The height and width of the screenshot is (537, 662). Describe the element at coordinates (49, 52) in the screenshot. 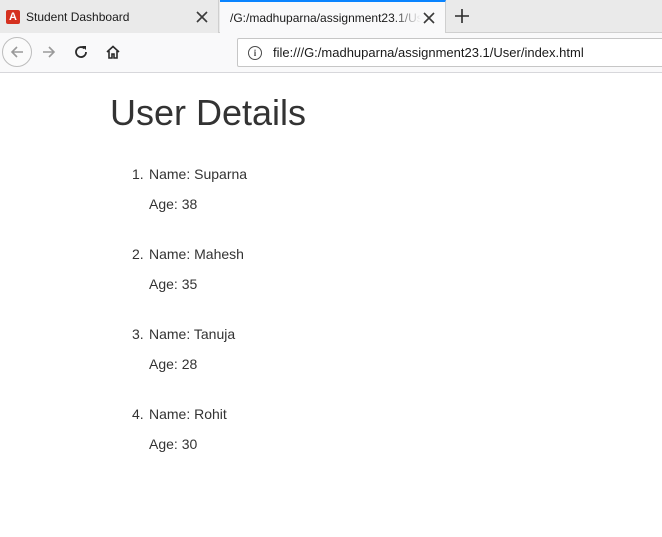

I see `forward-arrow-icon` at that location.